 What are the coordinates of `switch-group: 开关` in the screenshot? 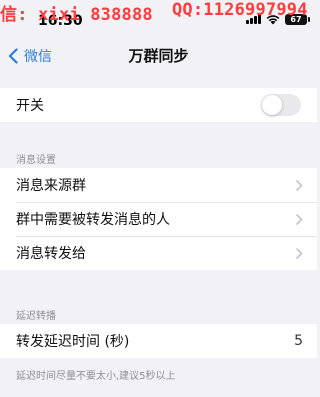 It's located at (158, 105).